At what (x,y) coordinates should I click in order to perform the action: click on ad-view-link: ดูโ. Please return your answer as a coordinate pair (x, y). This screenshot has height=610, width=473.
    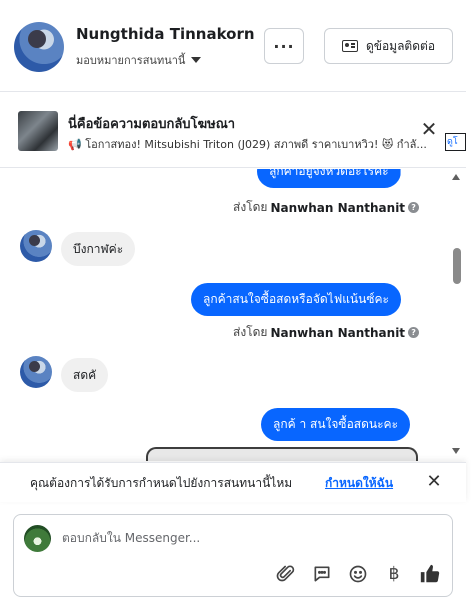
    Looking at the image, I should click on (455, 142).